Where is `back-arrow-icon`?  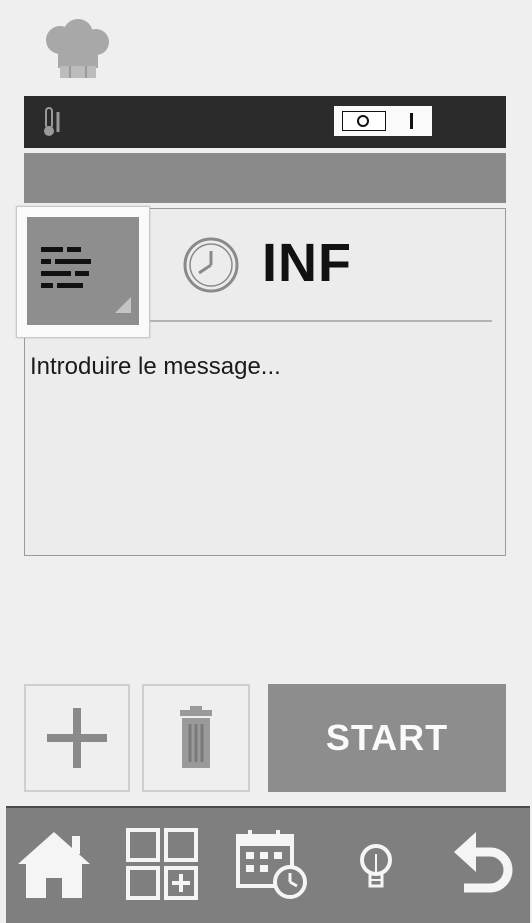 back-arrow-icon is located at coordinates (483, 862).